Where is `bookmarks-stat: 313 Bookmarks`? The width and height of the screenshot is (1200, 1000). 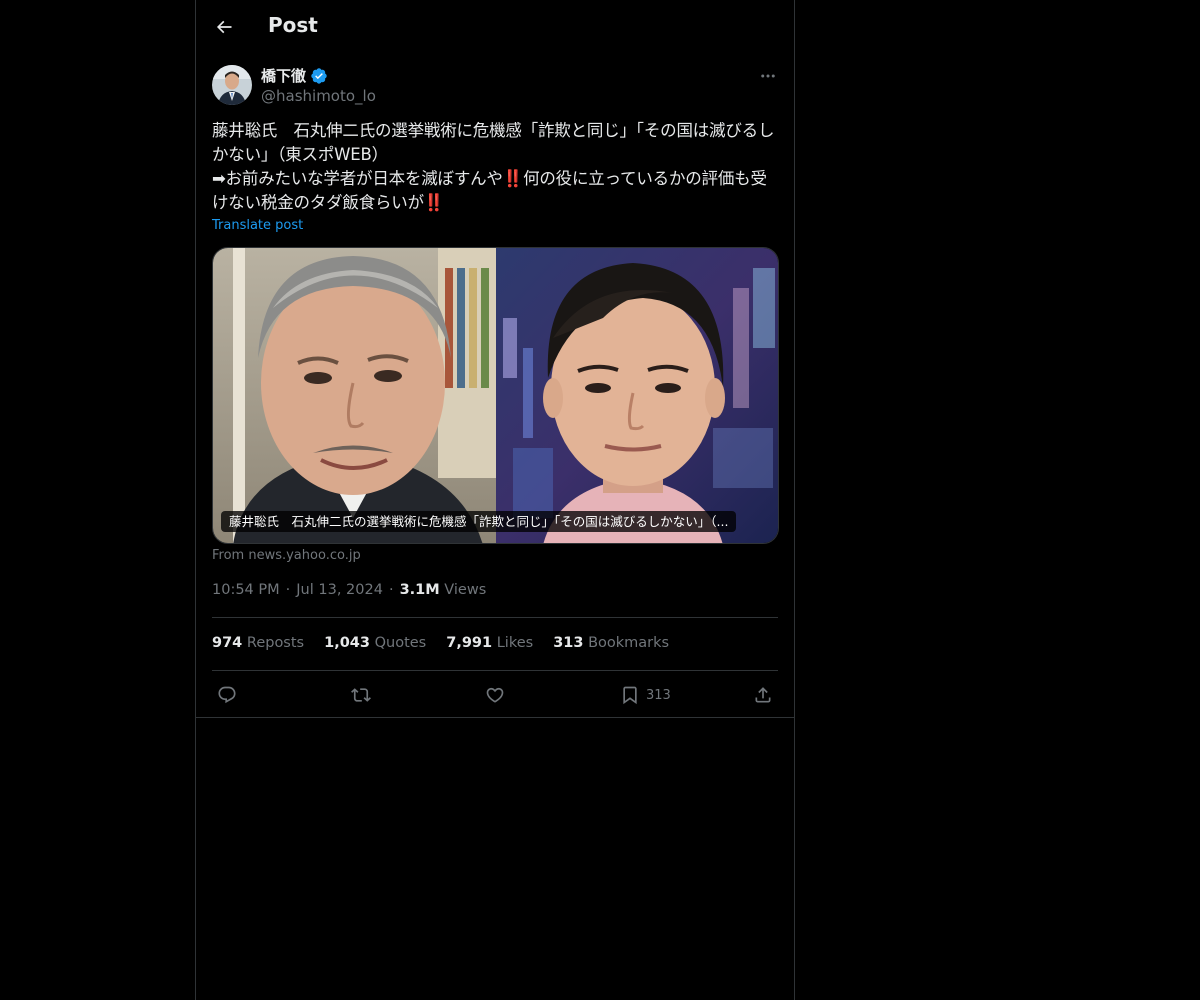
bookmarks-stat: 313 Bookmarks is located at coordinates (611, 643).